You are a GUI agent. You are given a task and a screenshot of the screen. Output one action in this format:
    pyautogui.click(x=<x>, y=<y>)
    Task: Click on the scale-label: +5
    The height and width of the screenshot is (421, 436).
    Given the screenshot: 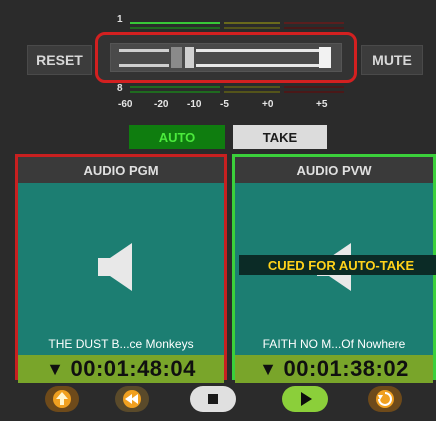 What is the action you would take?
    pyautogui.click(x=322, y=104)
    